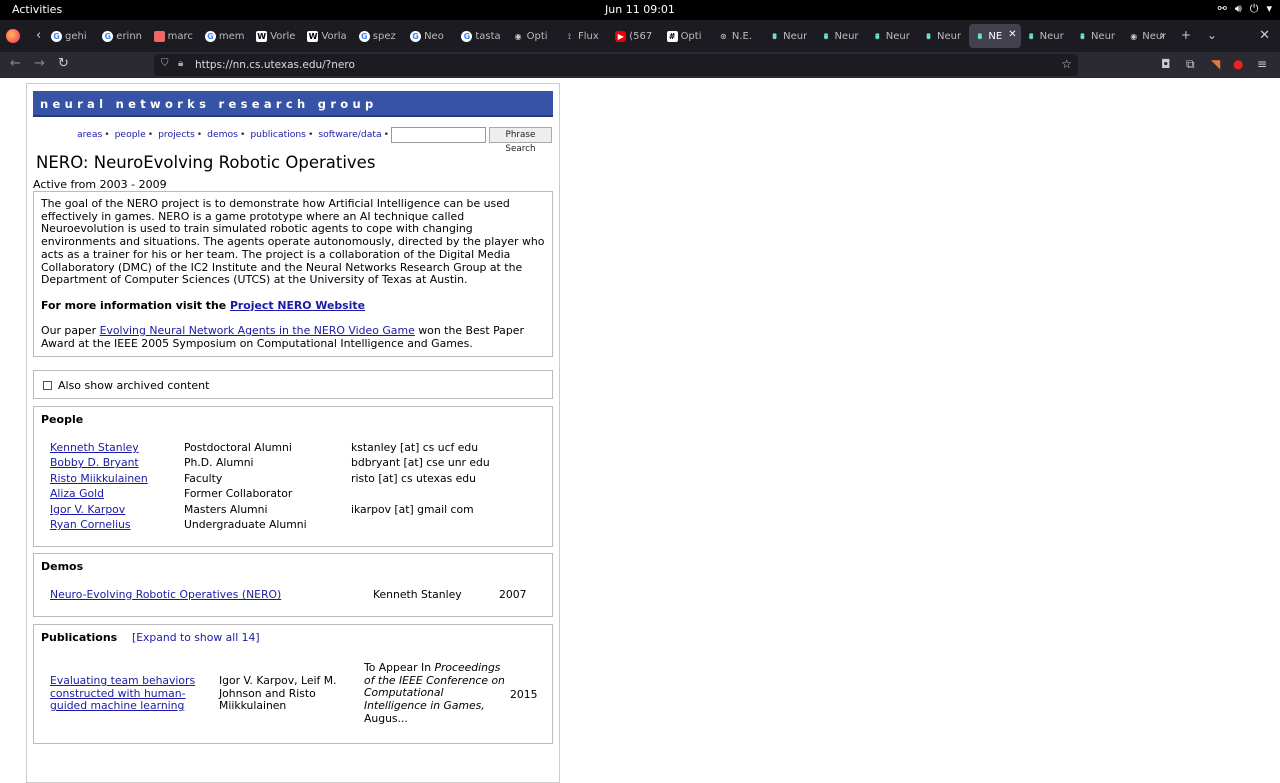 This screenshot has height=783, width=1280. What do you see at coordinates (1262, 64) in the screenshot?
I see `hamburger-menu-icon: ≡` at bounding box center [1262, 64].